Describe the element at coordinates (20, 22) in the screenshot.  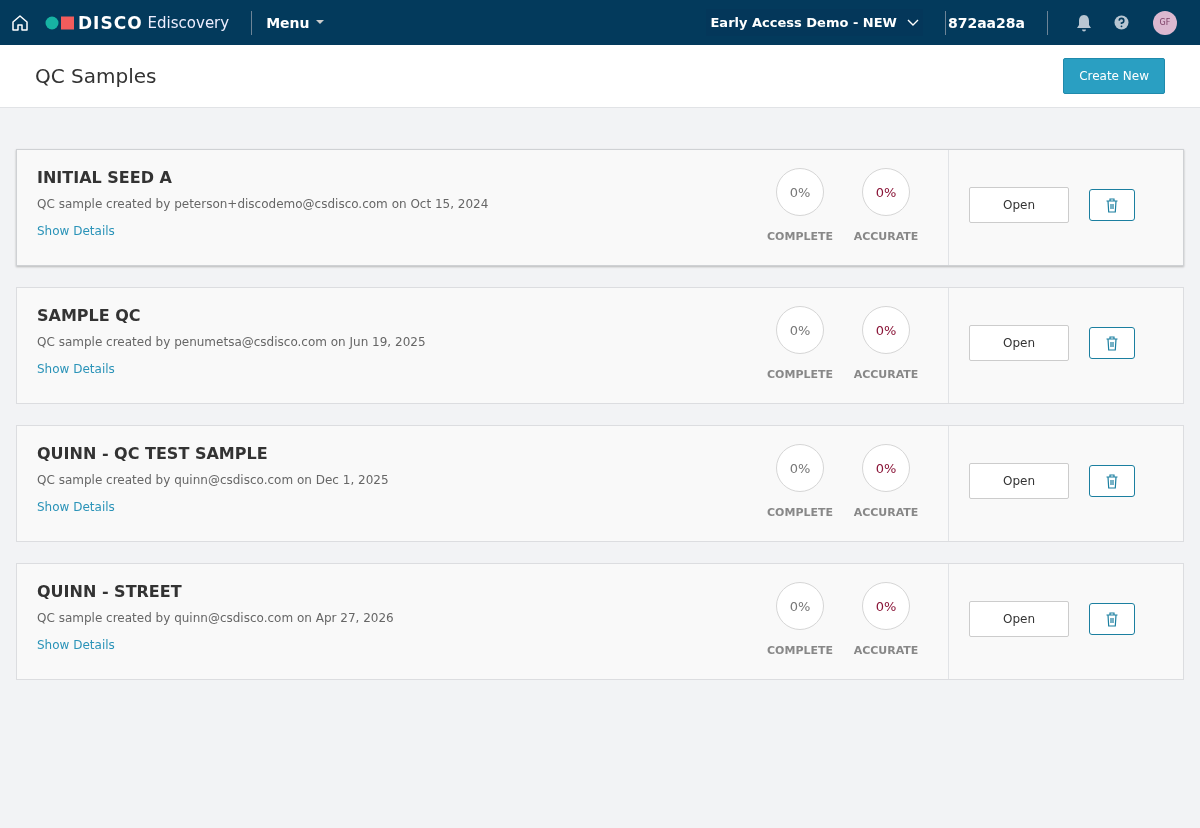
I see `home-icon` at that location.